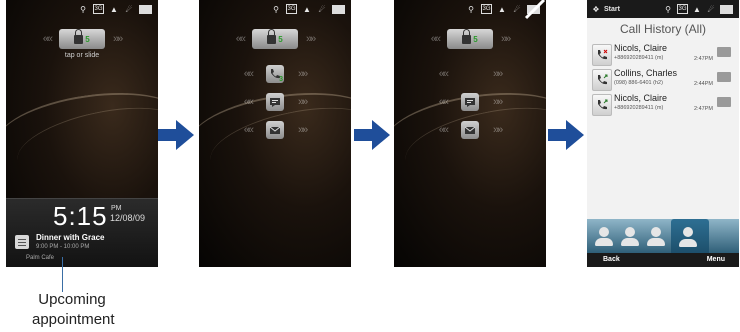 This screenshot has width=740, height=332. I want to click on tab-favorites, so click(630, 237).